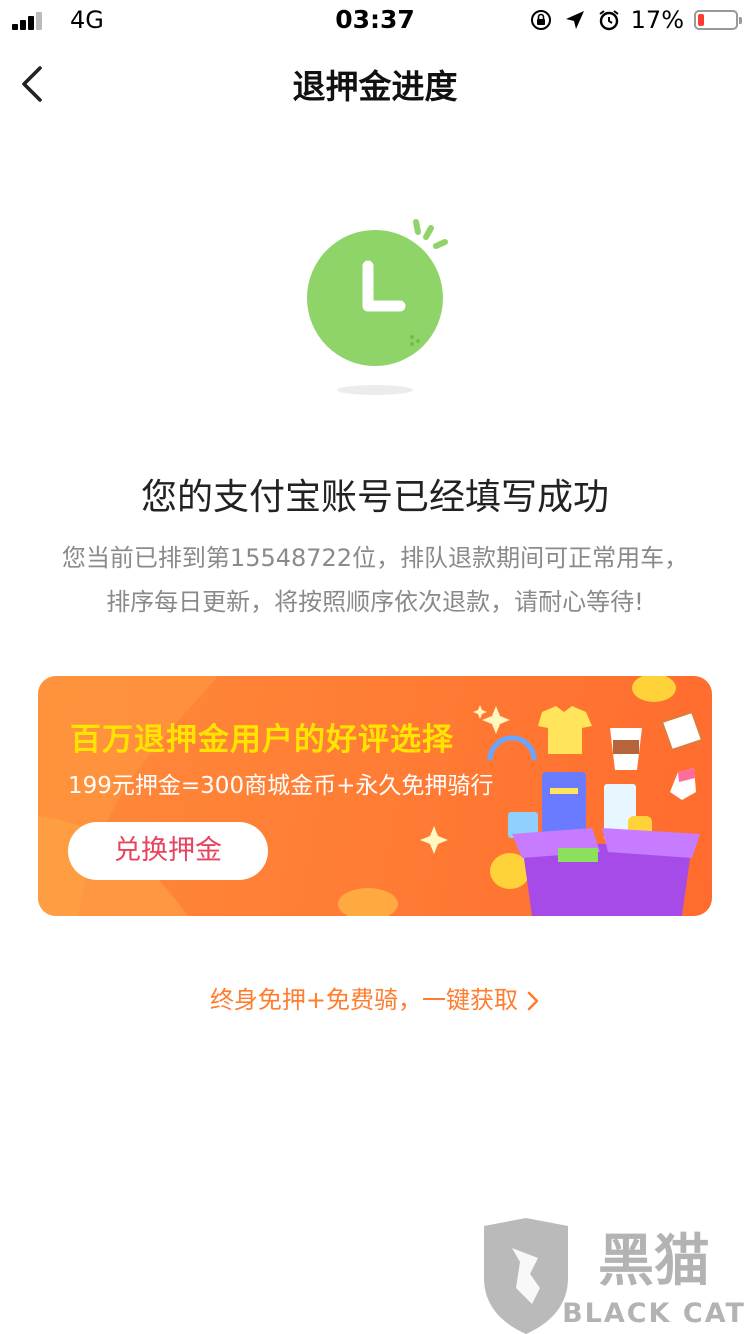 This screenshot has height=1334, width=750. I want to click on page-title: 退押金进度, so click(375, 86).